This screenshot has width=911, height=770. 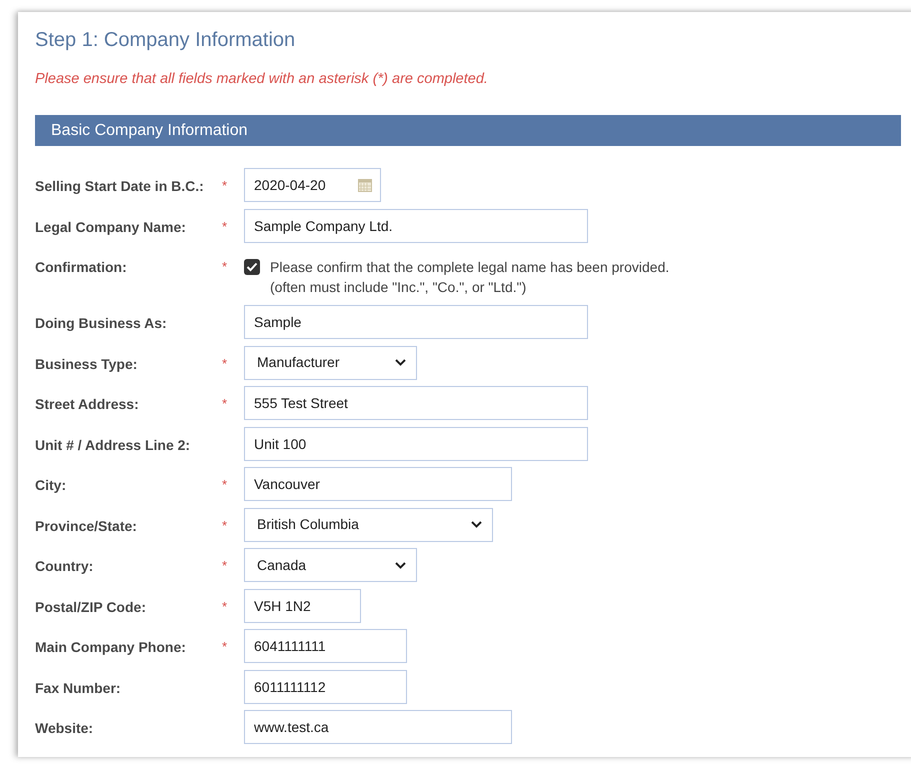 What do you see at coordinates (312, 185) in the screenshot?
I see `date-field: 2020-04-20` at bounding box center [312, 185].